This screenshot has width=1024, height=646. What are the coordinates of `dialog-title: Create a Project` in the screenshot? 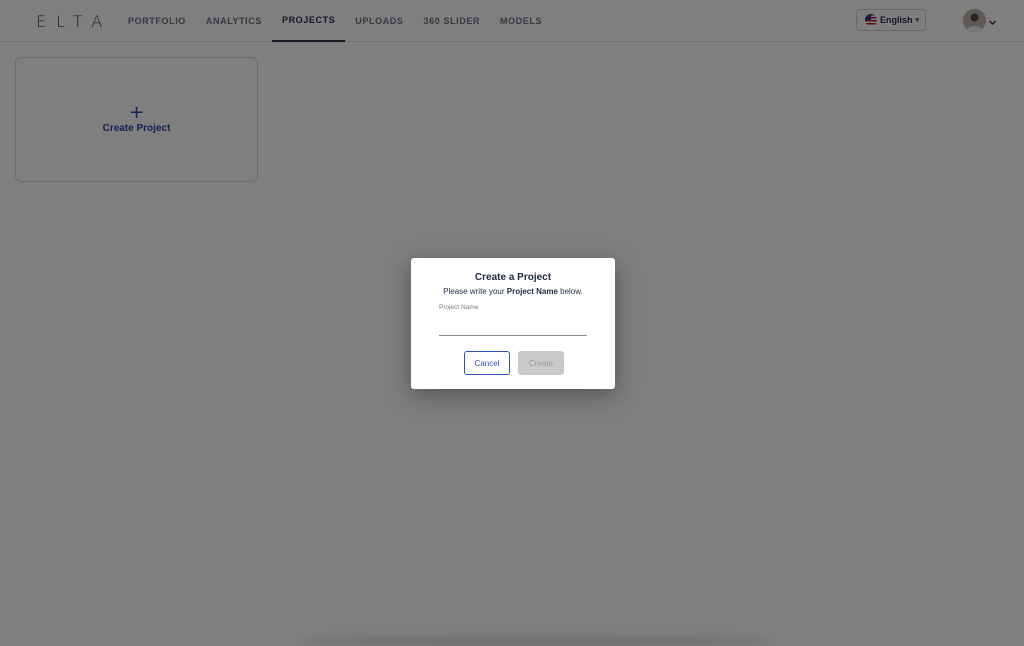 It's located at (513, 277).